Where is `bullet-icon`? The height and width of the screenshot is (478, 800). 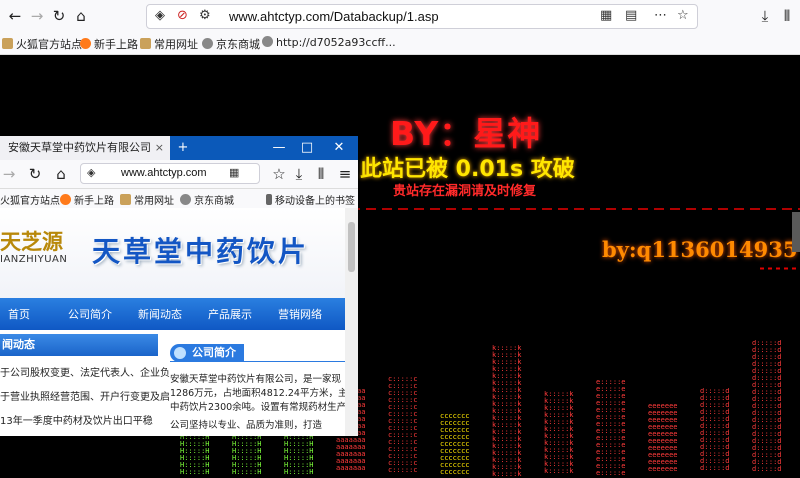
bullet-icon is located at coordinates (180, 353).